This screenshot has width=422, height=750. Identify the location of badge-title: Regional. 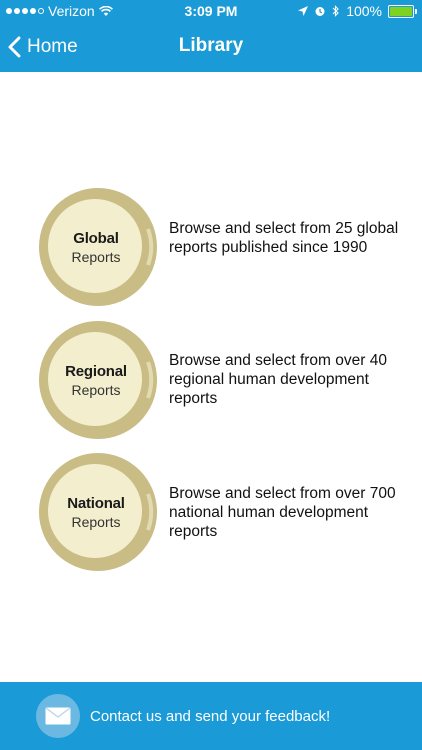
(96, 371).